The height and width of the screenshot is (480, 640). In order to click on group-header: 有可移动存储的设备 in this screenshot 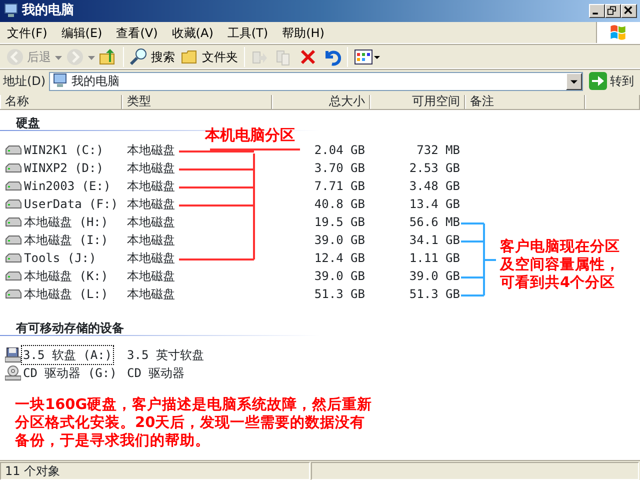, I will do `click(160, 325)`.